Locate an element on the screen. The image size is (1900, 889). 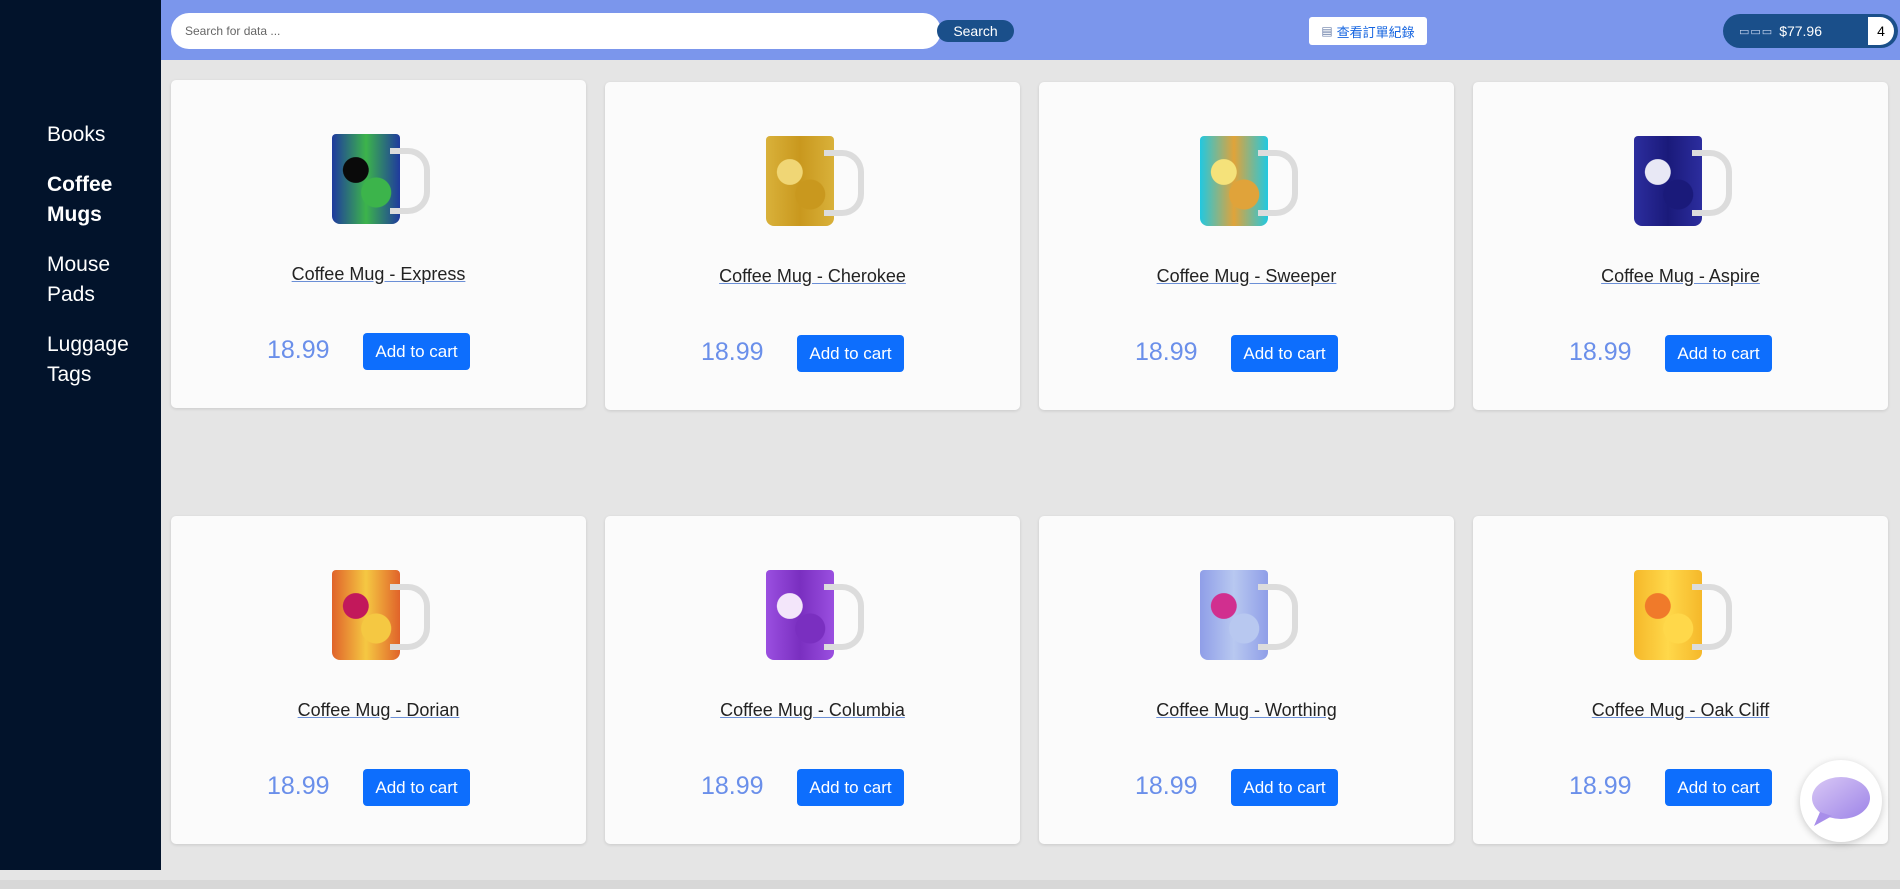
product-name-link: Coffee Mug - Worthing is located at coordinates (1246, 710).